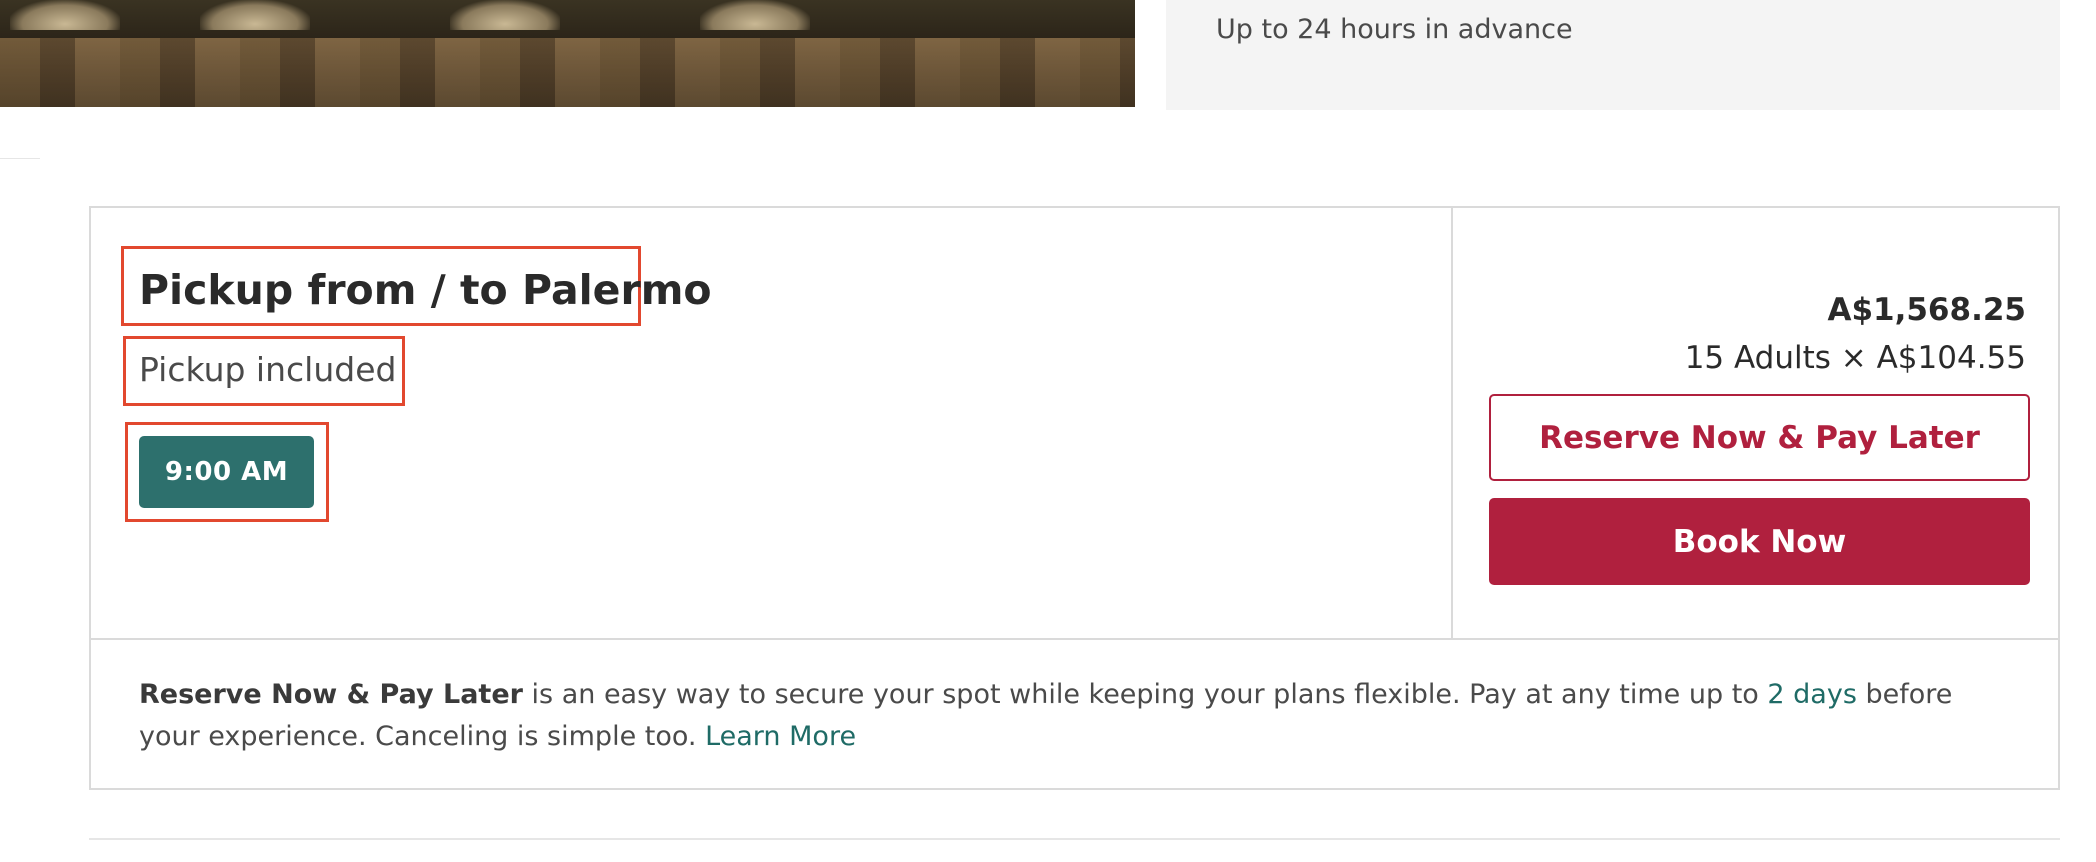 This screenshot has height=862, width=2096. What do you see at coordinates (226, 472) in the screenshot?
I see `time-slot-button: 9:00 AM` at bounding box center [226, 472].